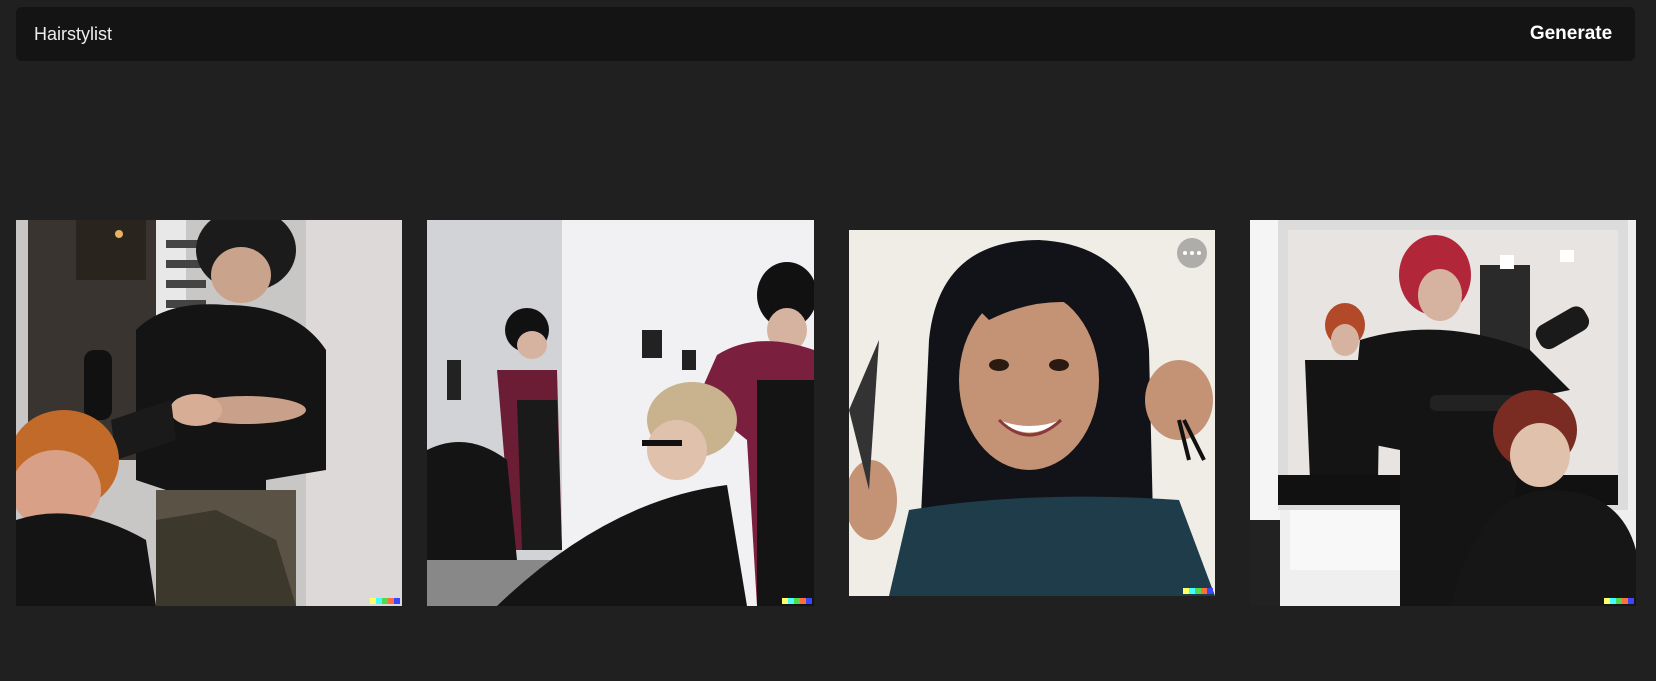 This screenshot has height=681, width=1656. Describe the element at coordinates (1571, 34) in the screenshot. I see `generate-button: Generate` at that location.